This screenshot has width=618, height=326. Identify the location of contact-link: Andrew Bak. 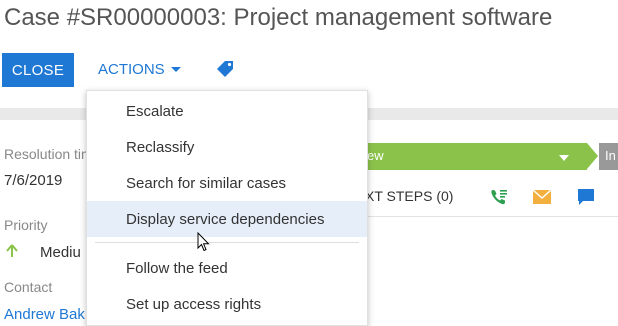
(44, 314).